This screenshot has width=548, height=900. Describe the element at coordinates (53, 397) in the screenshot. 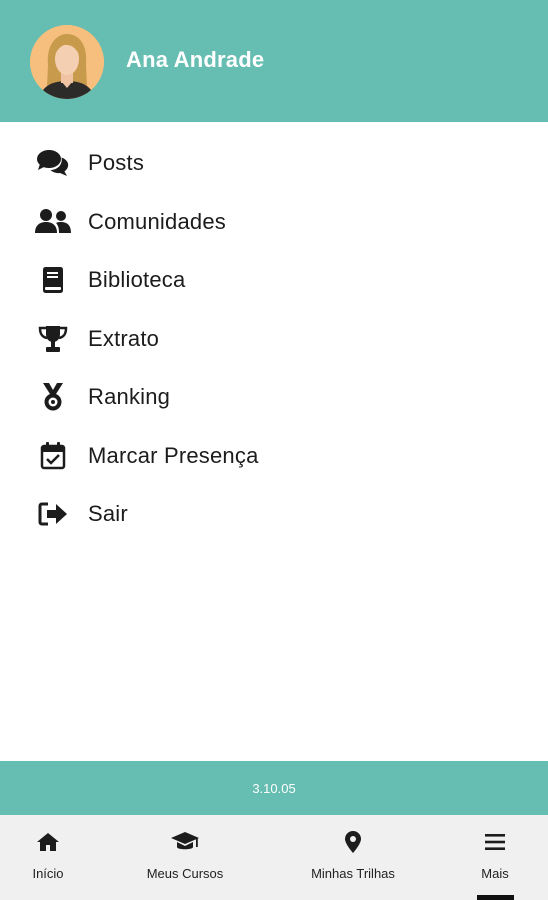

I see `medal-icon` at that location.